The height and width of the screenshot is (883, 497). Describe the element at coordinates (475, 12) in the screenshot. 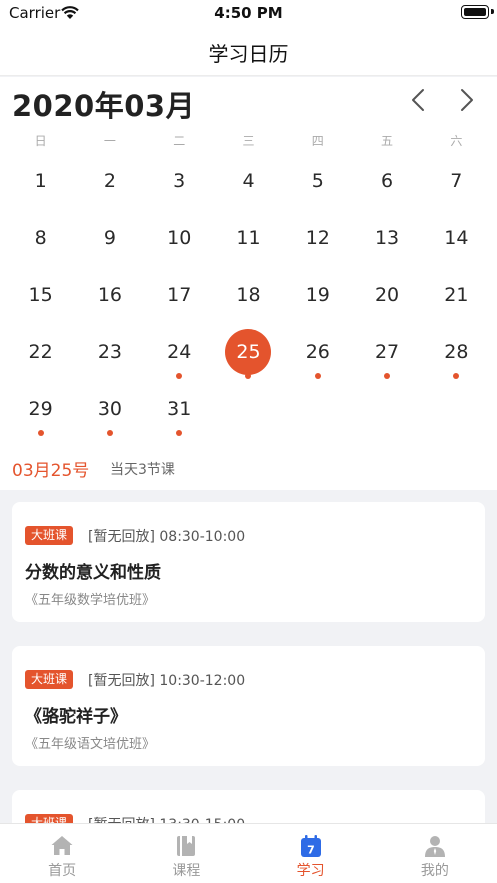

I see `battery-icon` at that location.